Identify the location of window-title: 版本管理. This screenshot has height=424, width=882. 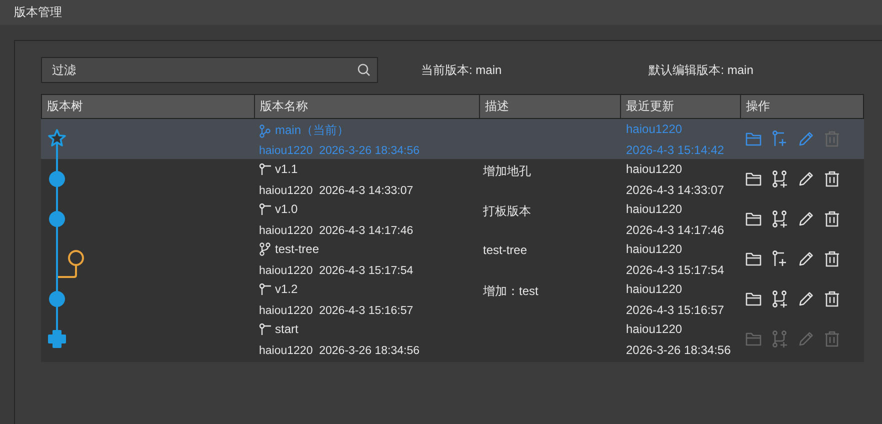
(38, 12).